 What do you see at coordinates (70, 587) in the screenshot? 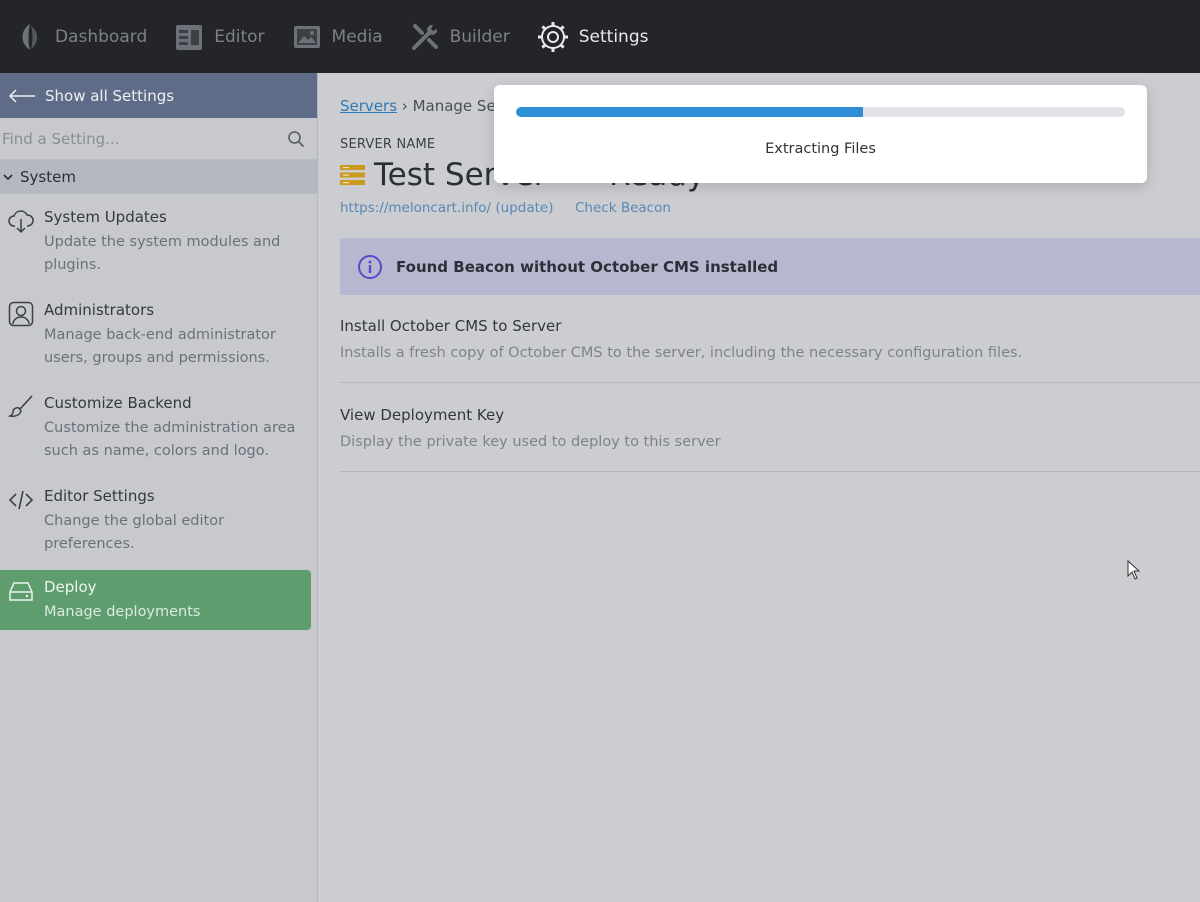
I see `sidebar-item-title: Deploy` at bounding box center [70, 587].